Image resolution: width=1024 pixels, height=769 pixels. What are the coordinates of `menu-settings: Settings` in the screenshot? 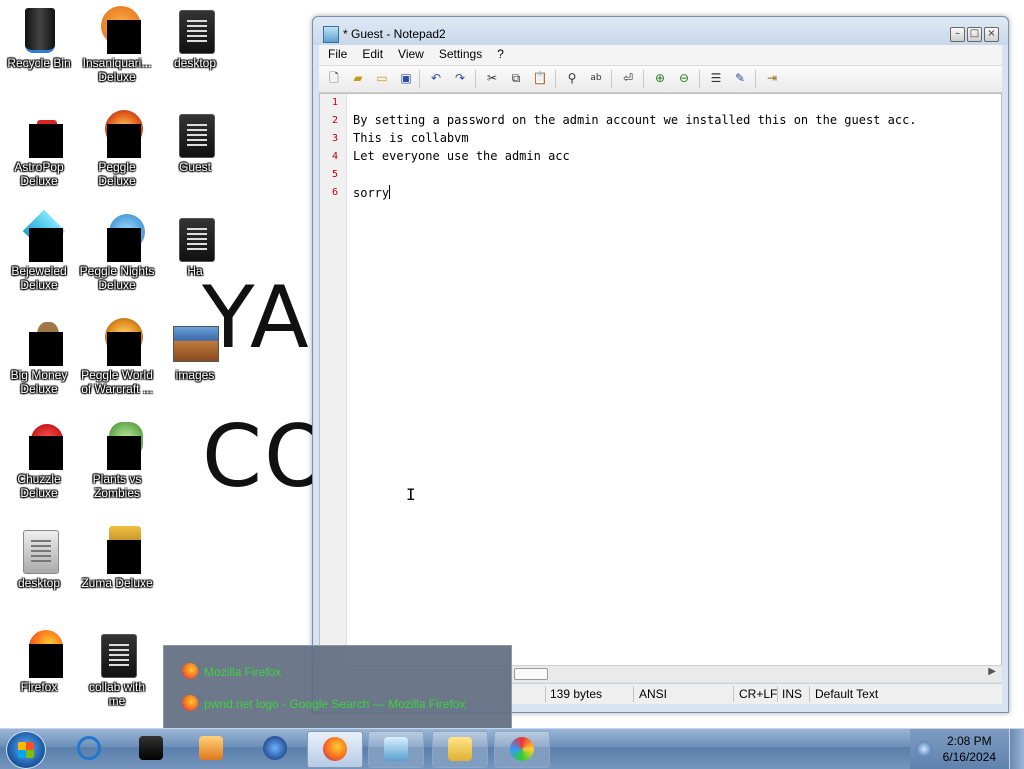 It's located at (459, 53).